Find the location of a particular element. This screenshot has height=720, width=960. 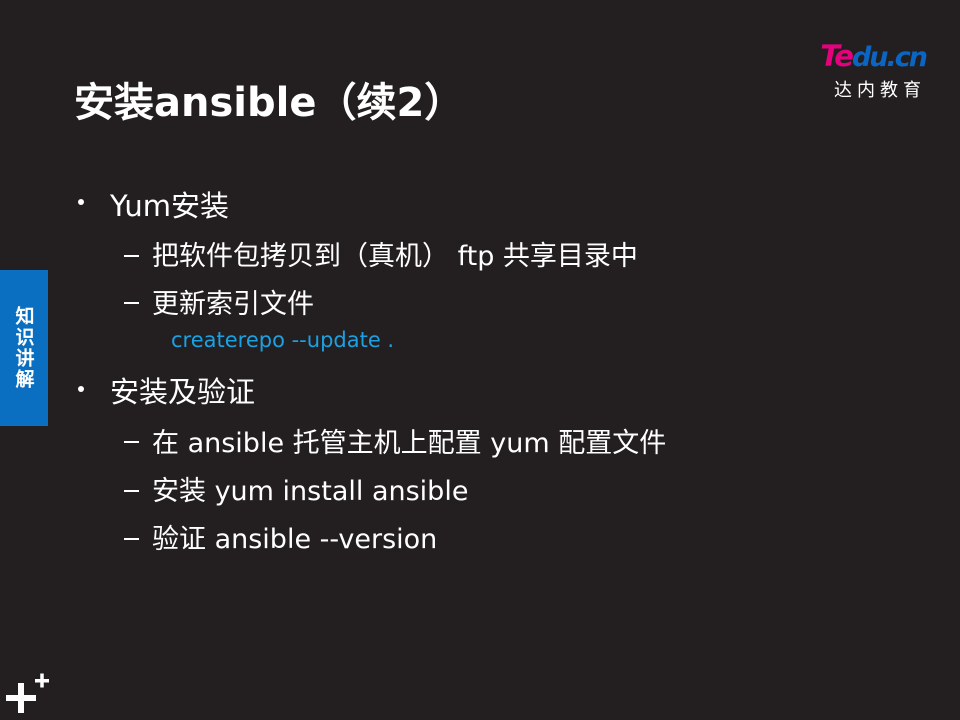

bullet-item: 安装及验证 is located at coordinates (183, 392).